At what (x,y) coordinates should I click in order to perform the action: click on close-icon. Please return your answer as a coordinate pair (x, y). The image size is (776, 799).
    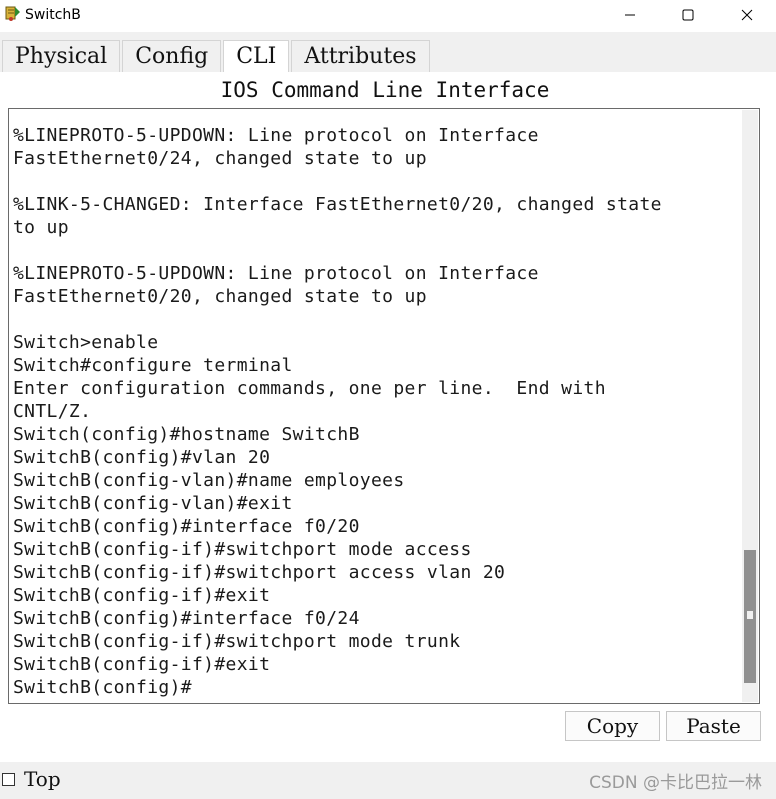
    Looking at the image, I should click on (747, 15).